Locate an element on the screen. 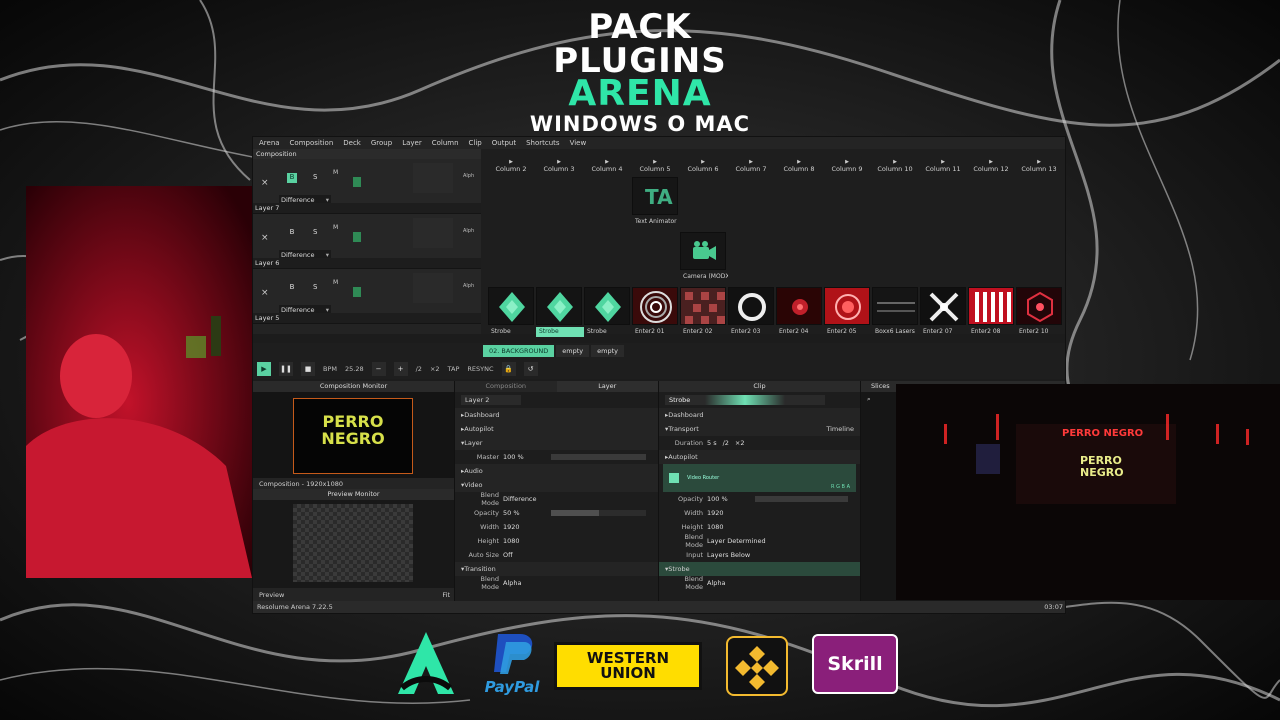  layer-name: Layer 7 is located at coordinates (367, 208).